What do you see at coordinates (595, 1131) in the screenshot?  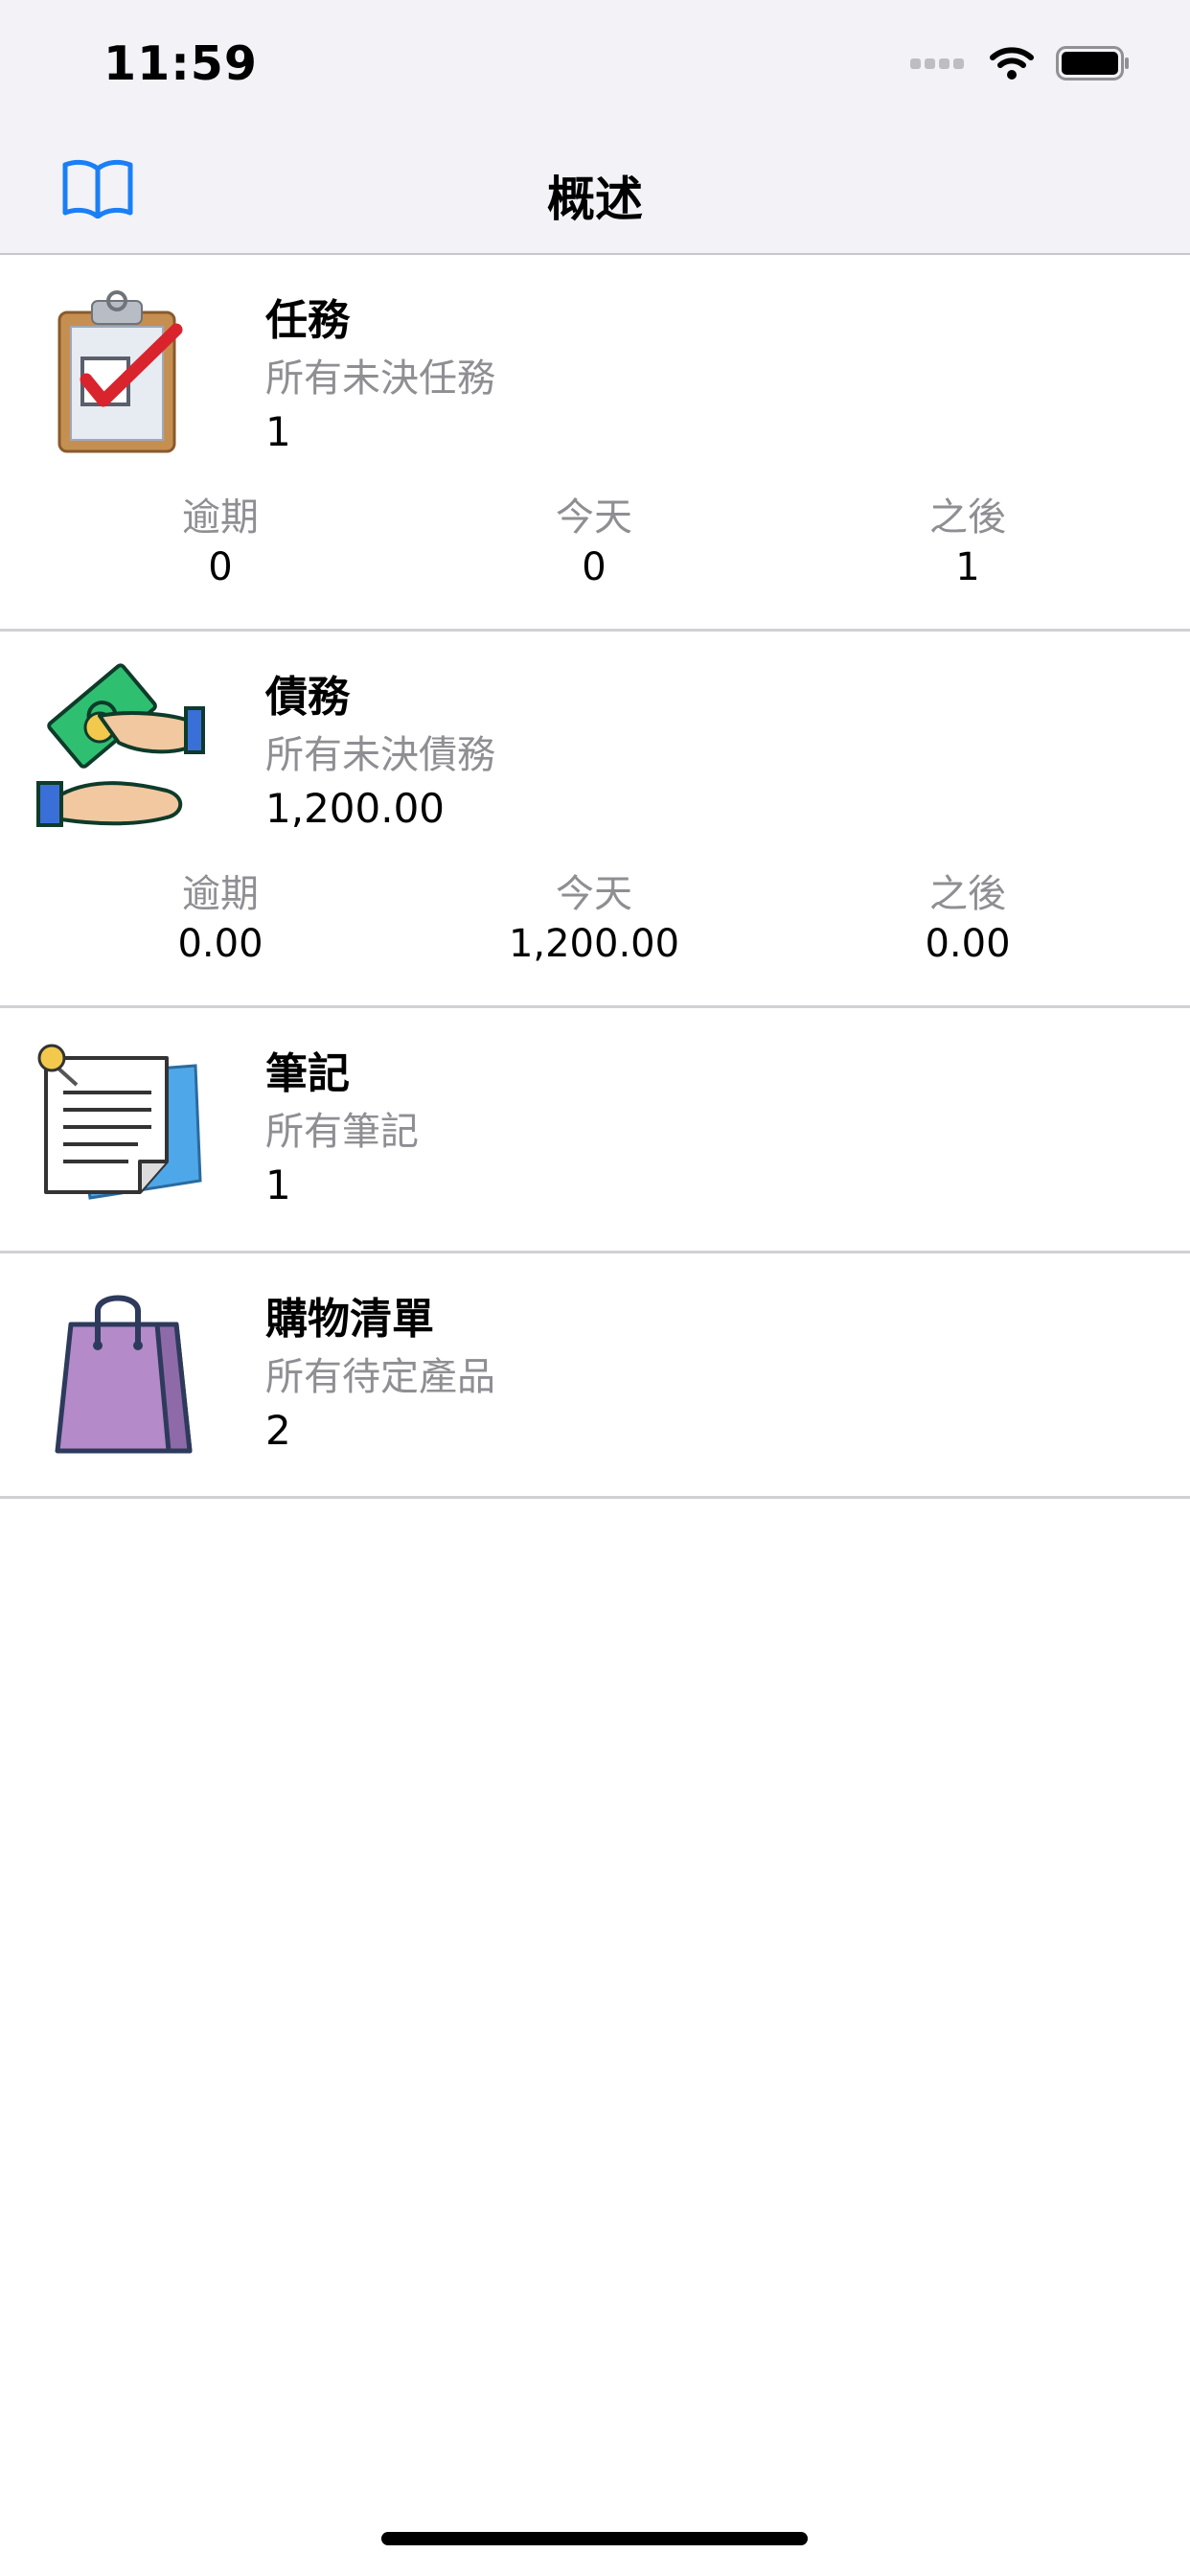 I see `notes-row: 筆記 所有筆記 1` at bounding box center [595, 1131].